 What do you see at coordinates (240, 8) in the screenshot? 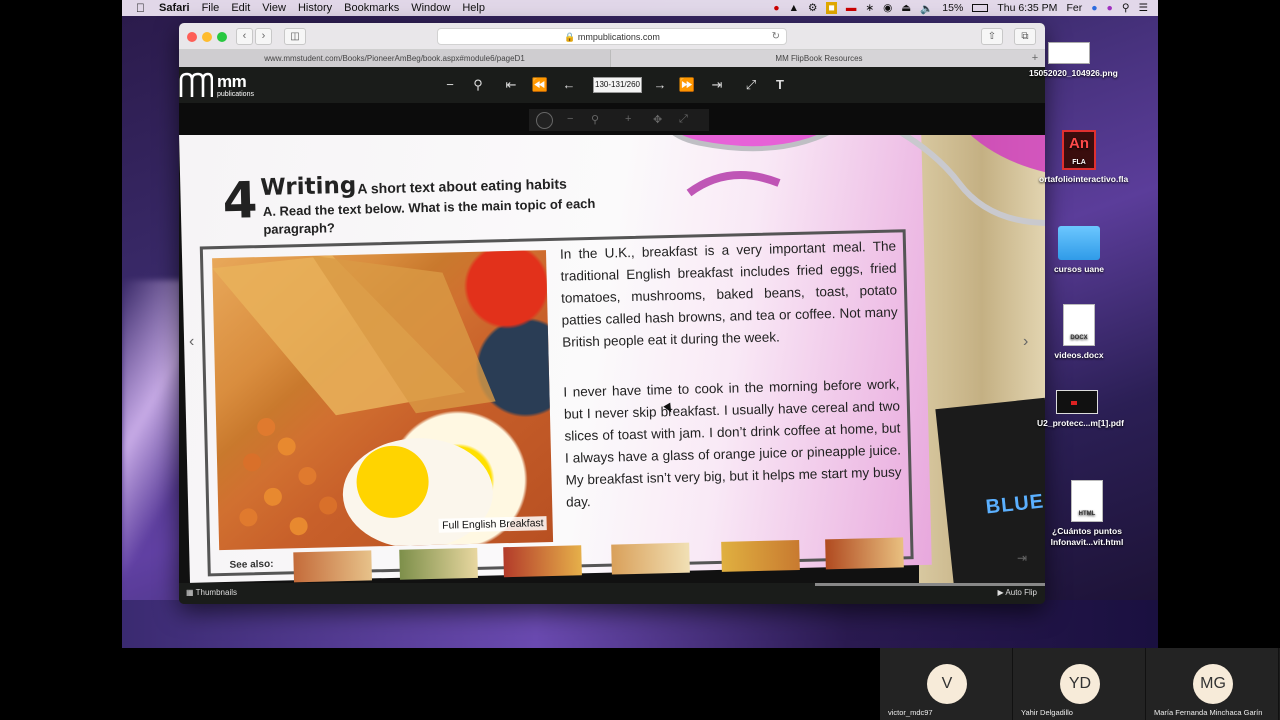
I see `menu-edit: Edit` at bounding box center [240, 8].